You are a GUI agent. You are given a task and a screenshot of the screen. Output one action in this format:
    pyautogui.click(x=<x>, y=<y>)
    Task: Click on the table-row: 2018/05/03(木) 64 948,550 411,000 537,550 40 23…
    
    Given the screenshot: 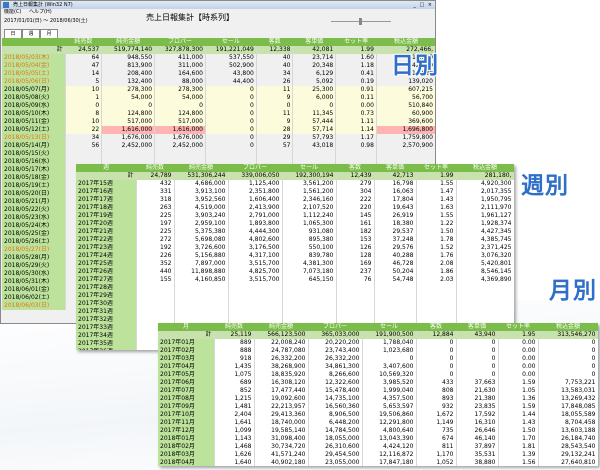 What is the action you would take?
    pyautogui.click(x=218, y=58)
    